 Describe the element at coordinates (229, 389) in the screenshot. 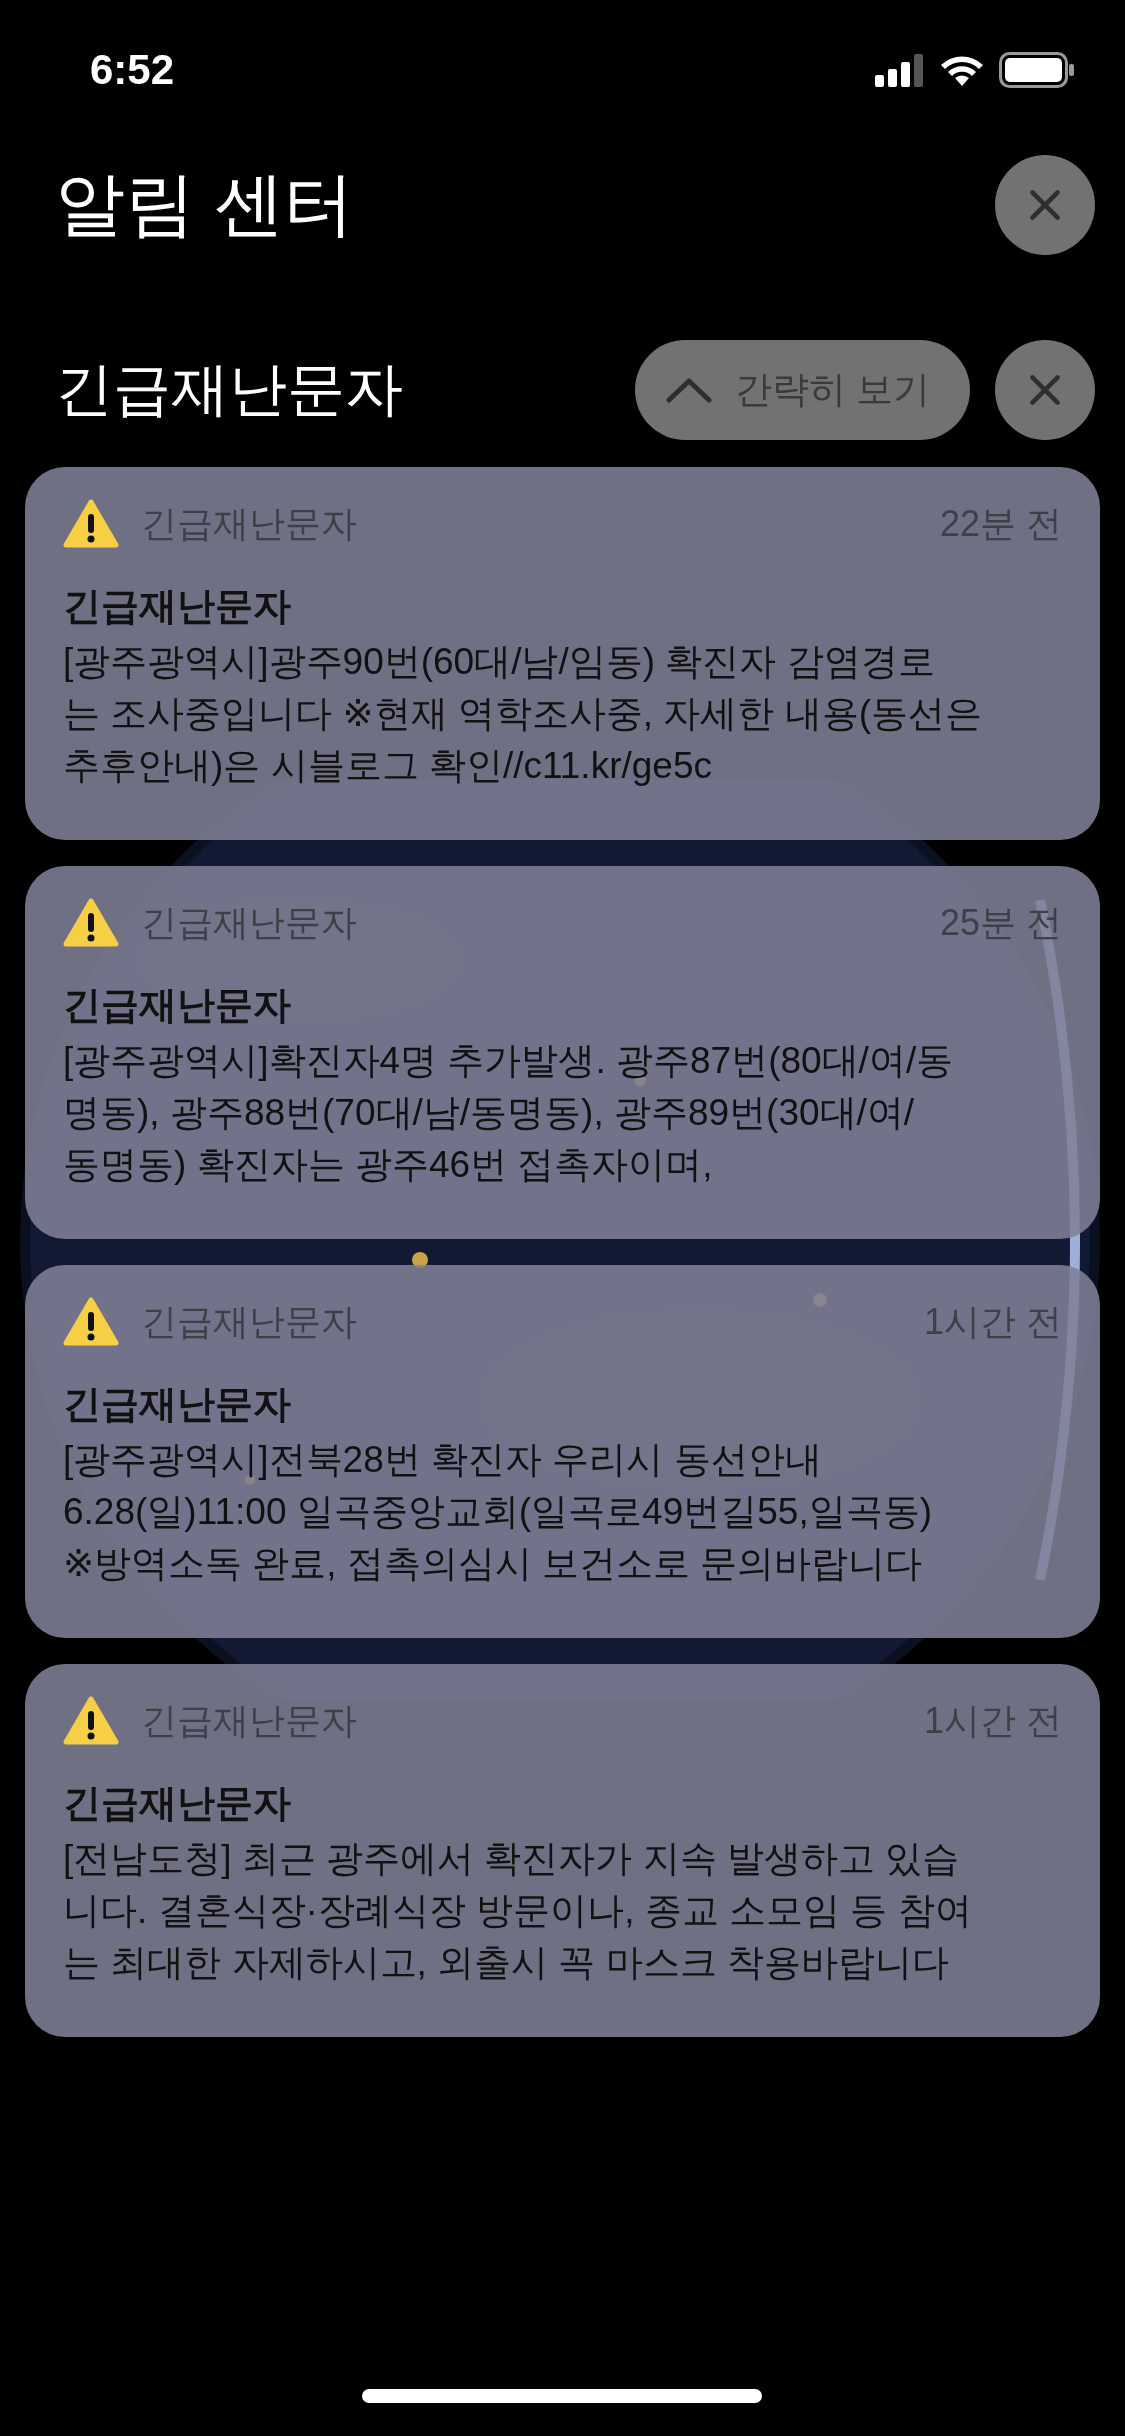

I see `group-title: 긴급재난문자` at that location.